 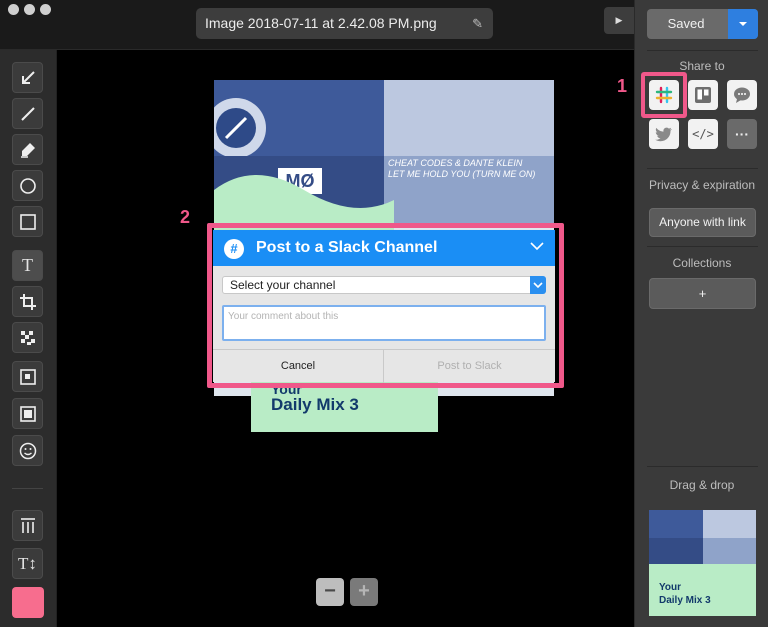 I want to click on crop-icon, so click(x=27, y=301).